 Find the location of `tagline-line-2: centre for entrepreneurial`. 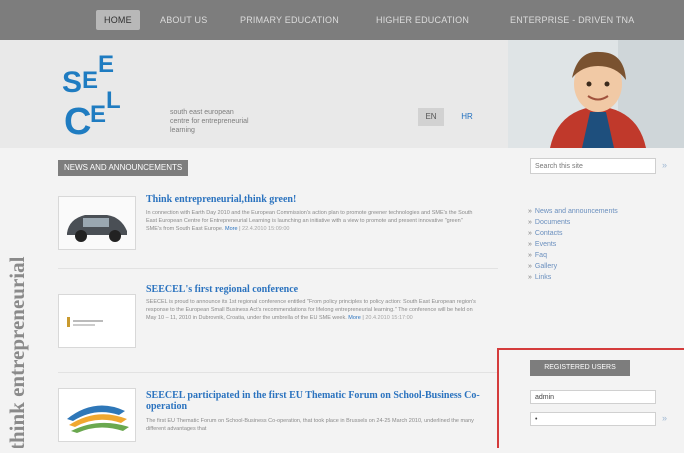

tagline-line-2: centre for entrepreneurial is located at coordinates (209, 121).